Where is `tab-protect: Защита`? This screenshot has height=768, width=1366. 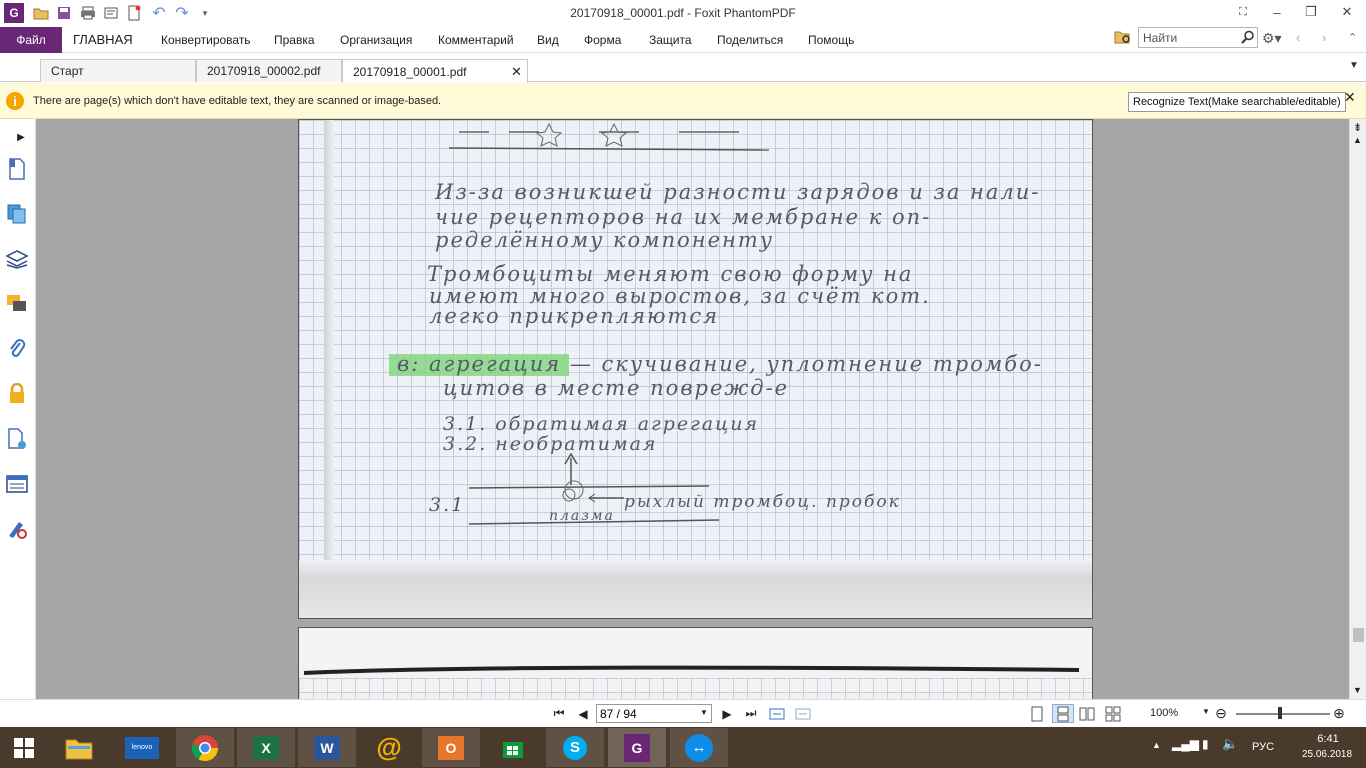 tab-protect: Защита is located at coordinates (670, 40).